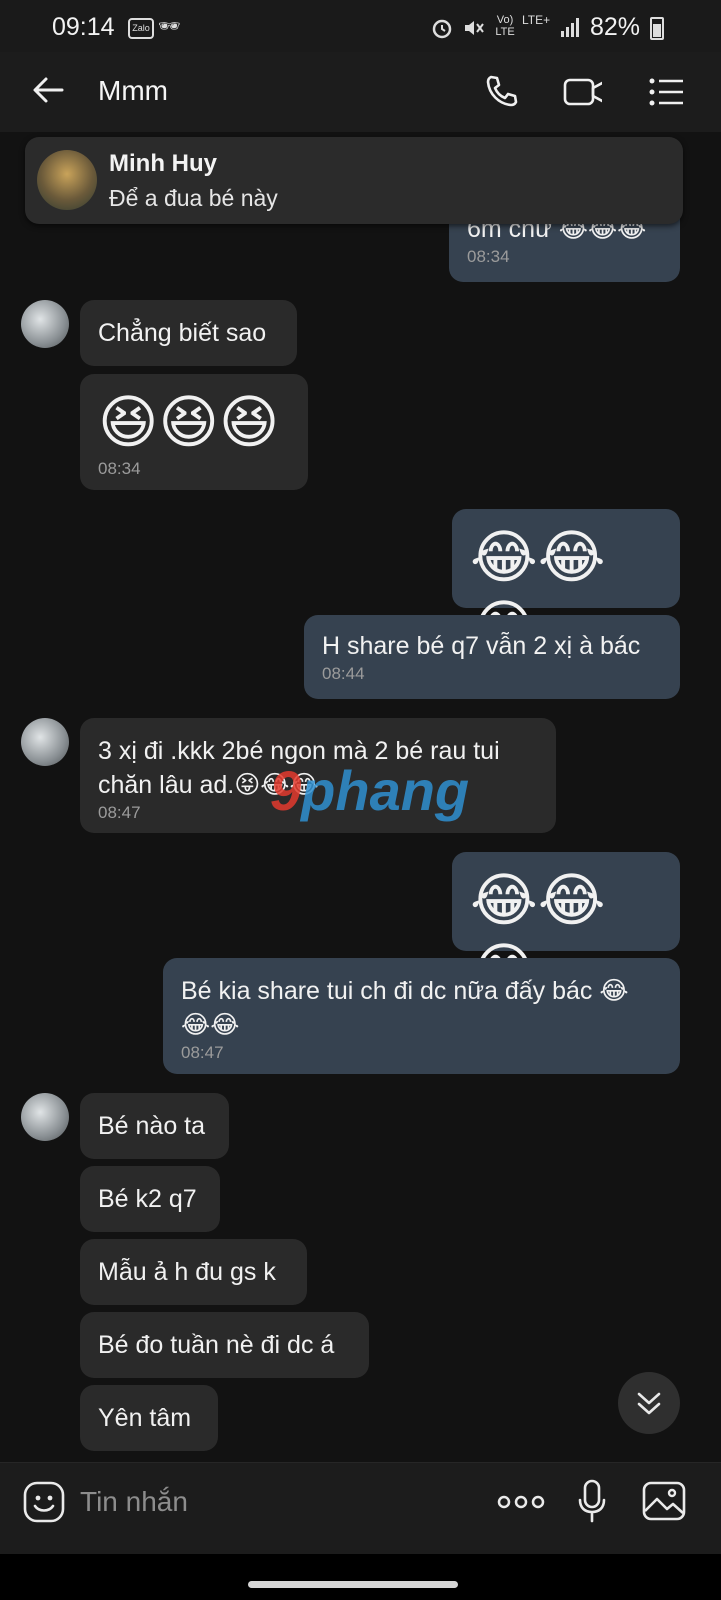  Describe the element at coordinates (360, 1577) in the screenshot. I see `system-nav-bar` at that location.